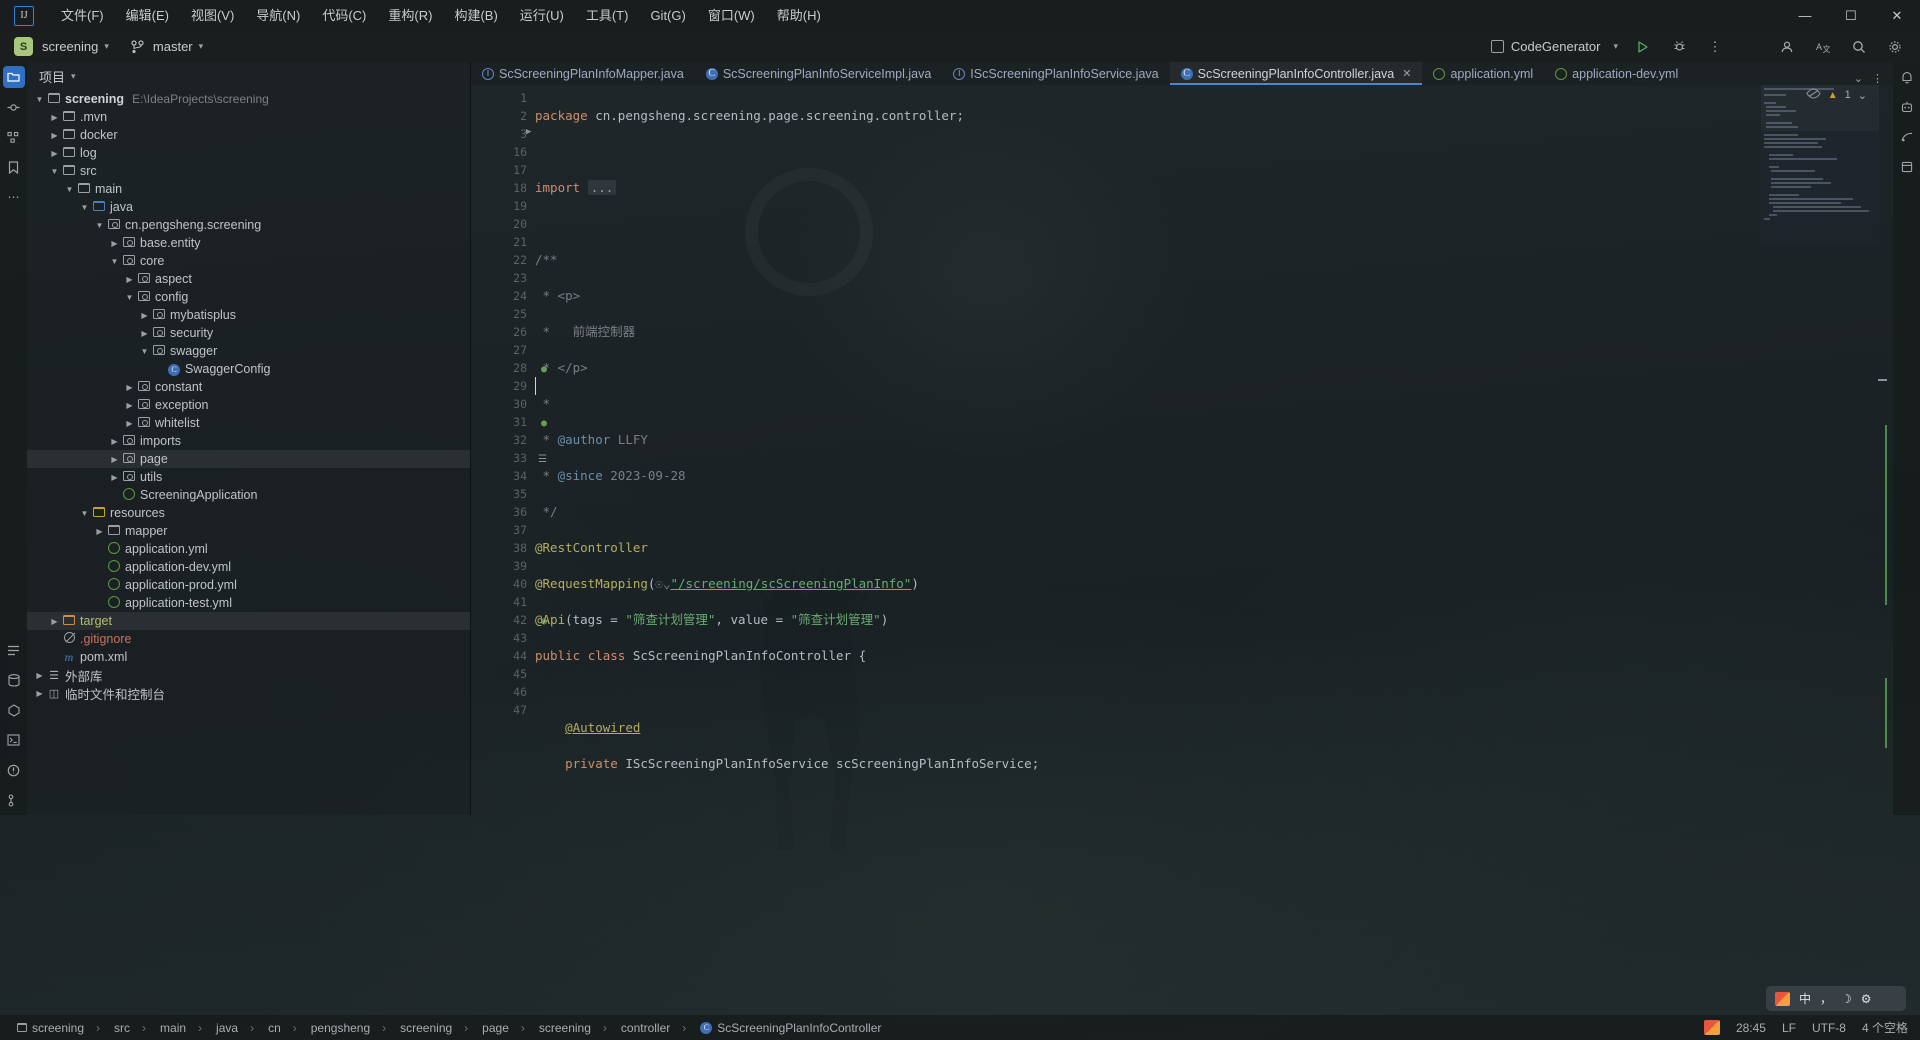 Image resolution: width=1920 pixels, height=1040 pixels. Describe the element at coordinates (1886, 515) in the screenshot. I see `vcs-change-marker` at that location.